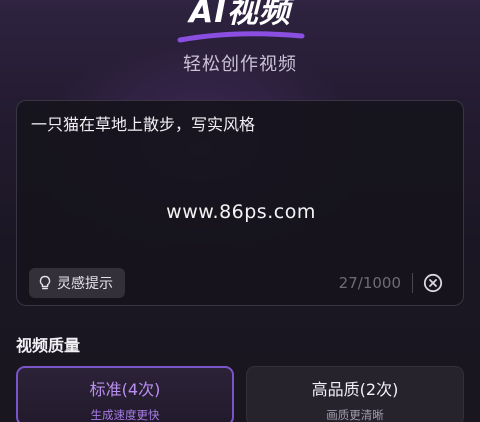 The image size is (480, 422). Describe the element at coordinates (355, 389) in the screenshot. I see `quality-option-label: 高品质(2次)` at that location.